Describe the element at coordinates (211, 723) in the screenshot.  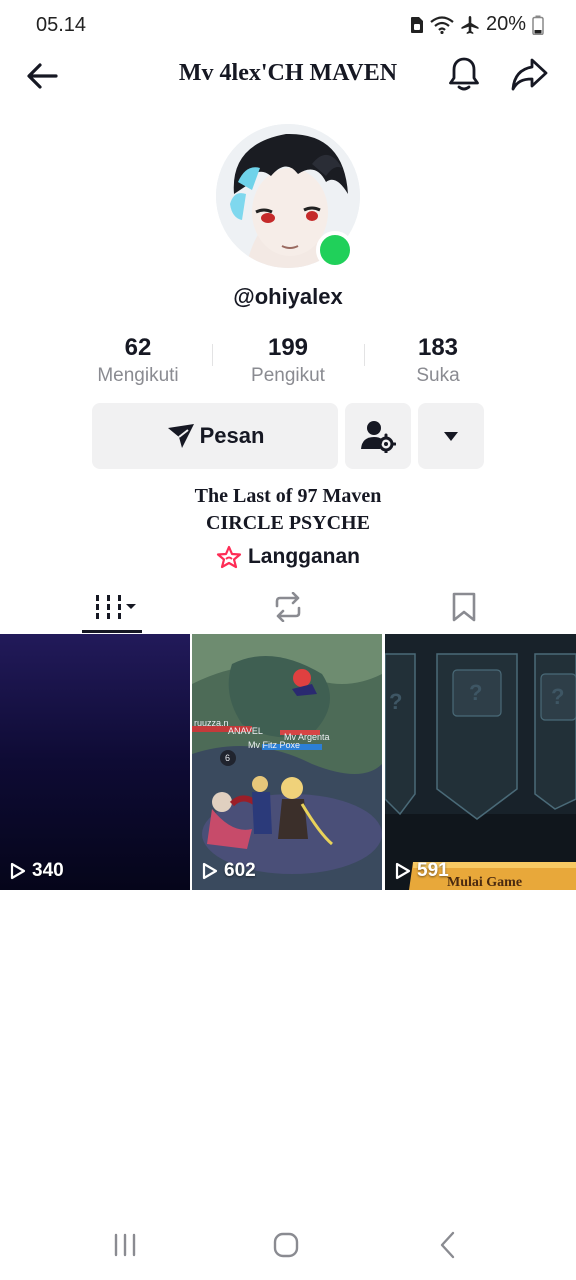
I see `game-overlay-text: ruuzza.n` at that location.